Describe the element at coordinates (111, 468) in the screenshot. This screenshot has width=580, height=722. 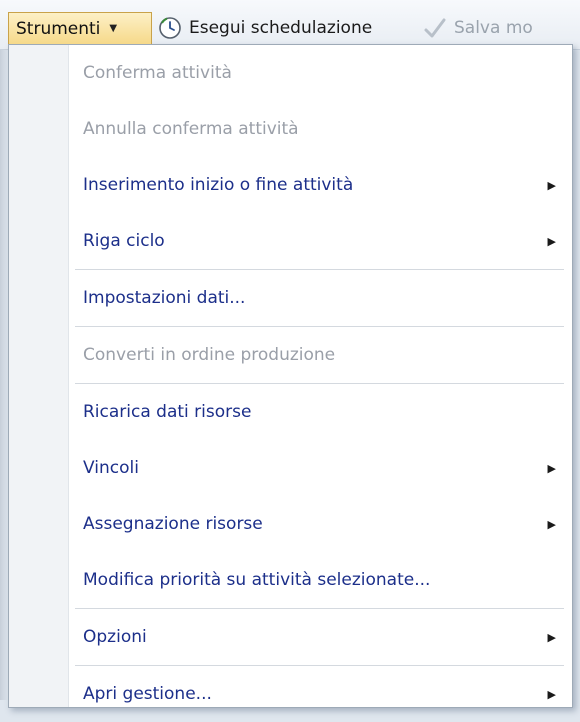
I see `menu-item-label: Vincoli` at that location.